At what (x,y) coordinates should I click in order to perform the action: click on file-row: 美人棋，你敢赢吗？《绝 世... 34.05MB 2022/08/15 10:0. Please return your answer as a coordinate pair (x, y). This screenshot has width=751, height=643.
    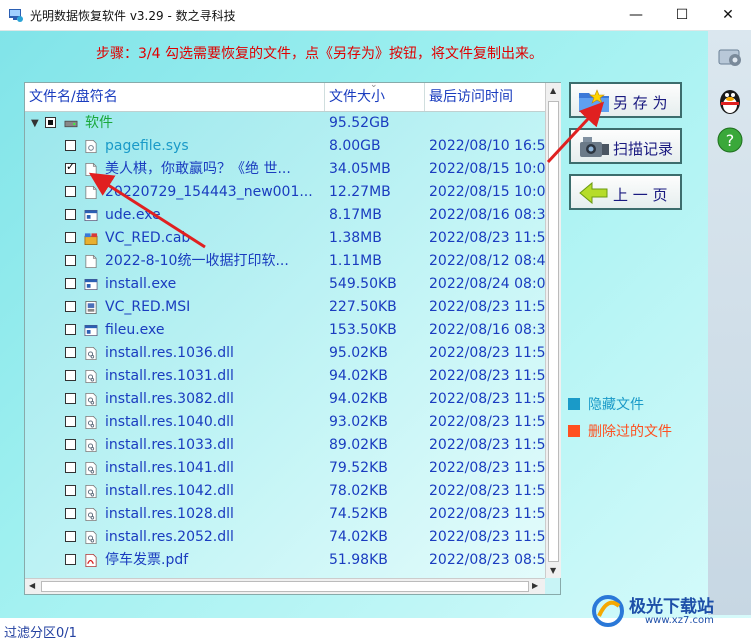
    Looking at the image, I should click on (285, 169).